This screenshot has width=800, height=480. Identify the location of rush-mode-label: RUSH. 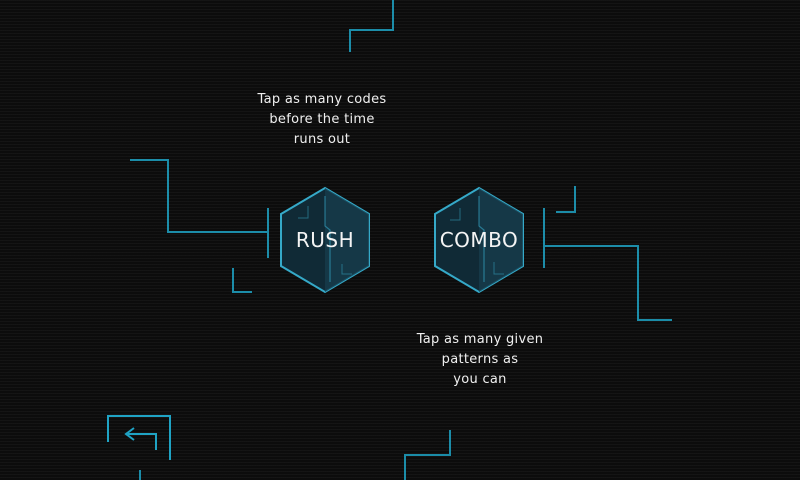
(325, 240).